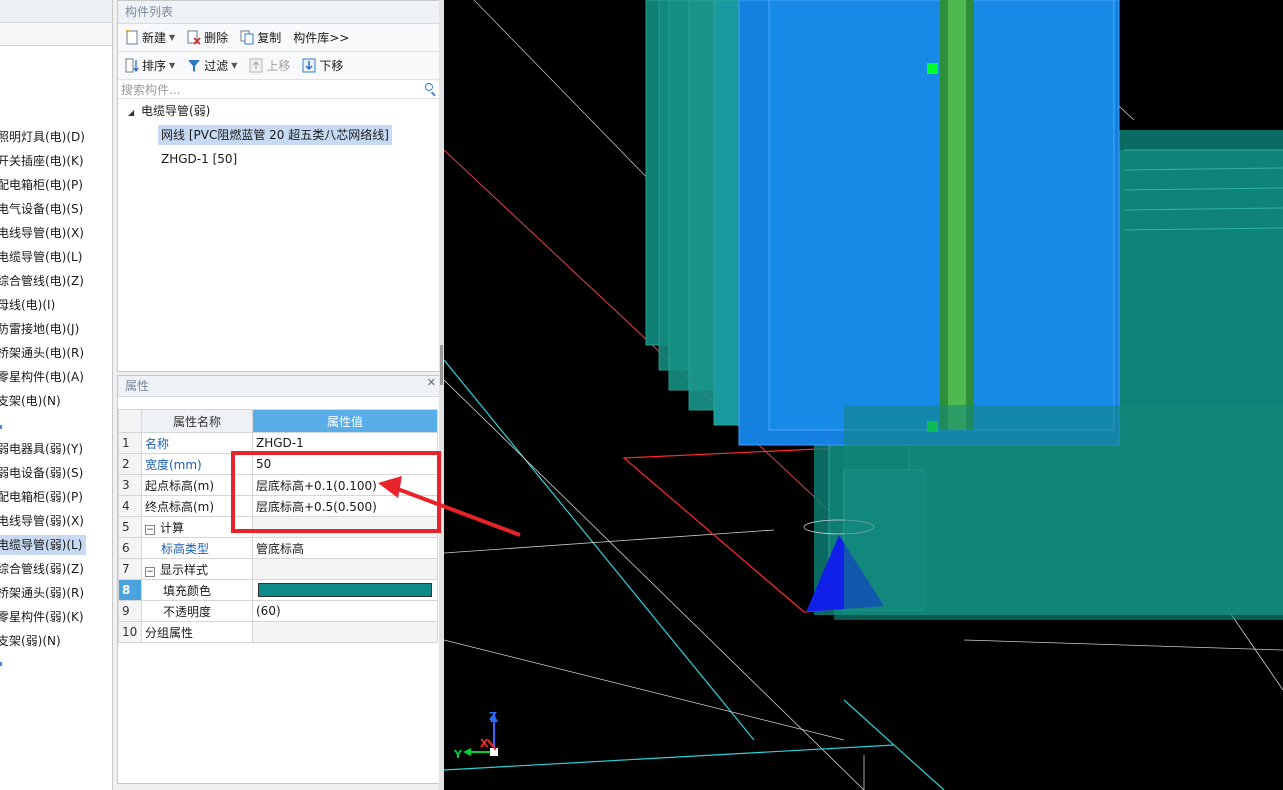 The height and width of the screenshot is (790, 1283). Describe the element at coordinates (197, 632) in the screenshot. I see `property-name-cell: 分组属性` at that location.